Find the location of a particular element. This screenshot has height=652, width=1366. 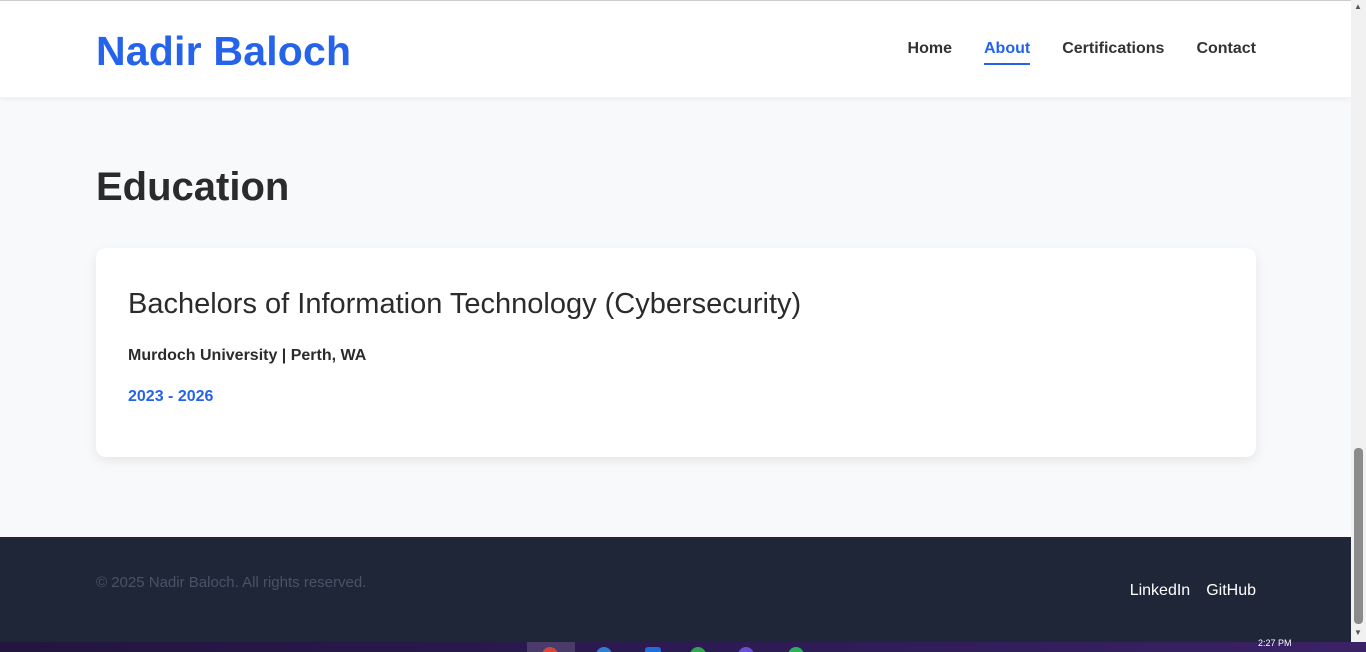

nav-about: About is located at coordinates (1007, 52).